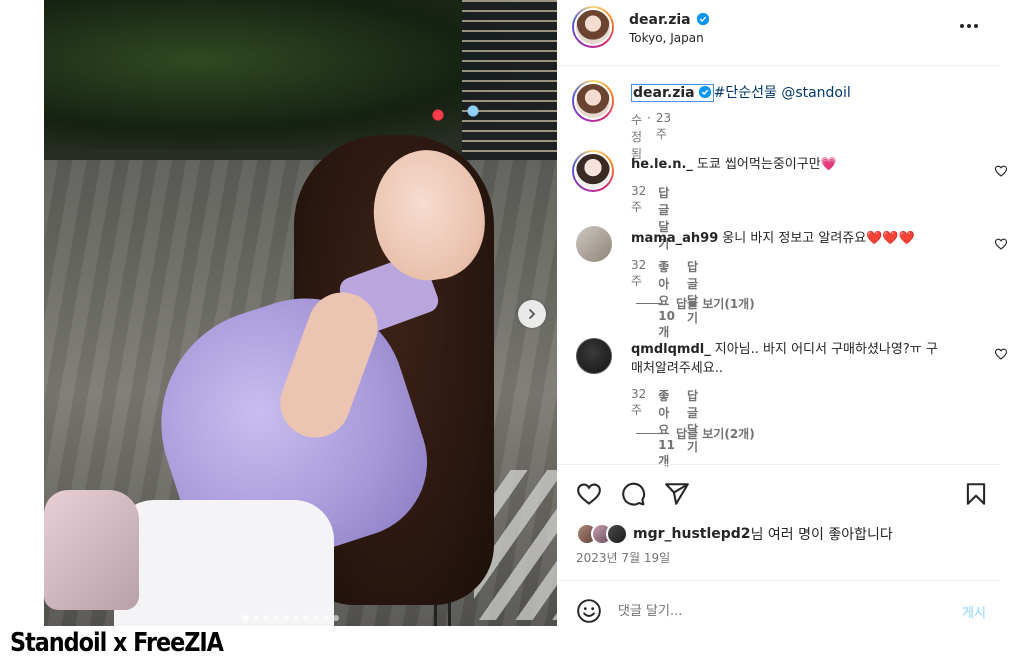  Describe the element at coordinates (291, 618) in the screenshot. I see `carousel-indicator` at that location.